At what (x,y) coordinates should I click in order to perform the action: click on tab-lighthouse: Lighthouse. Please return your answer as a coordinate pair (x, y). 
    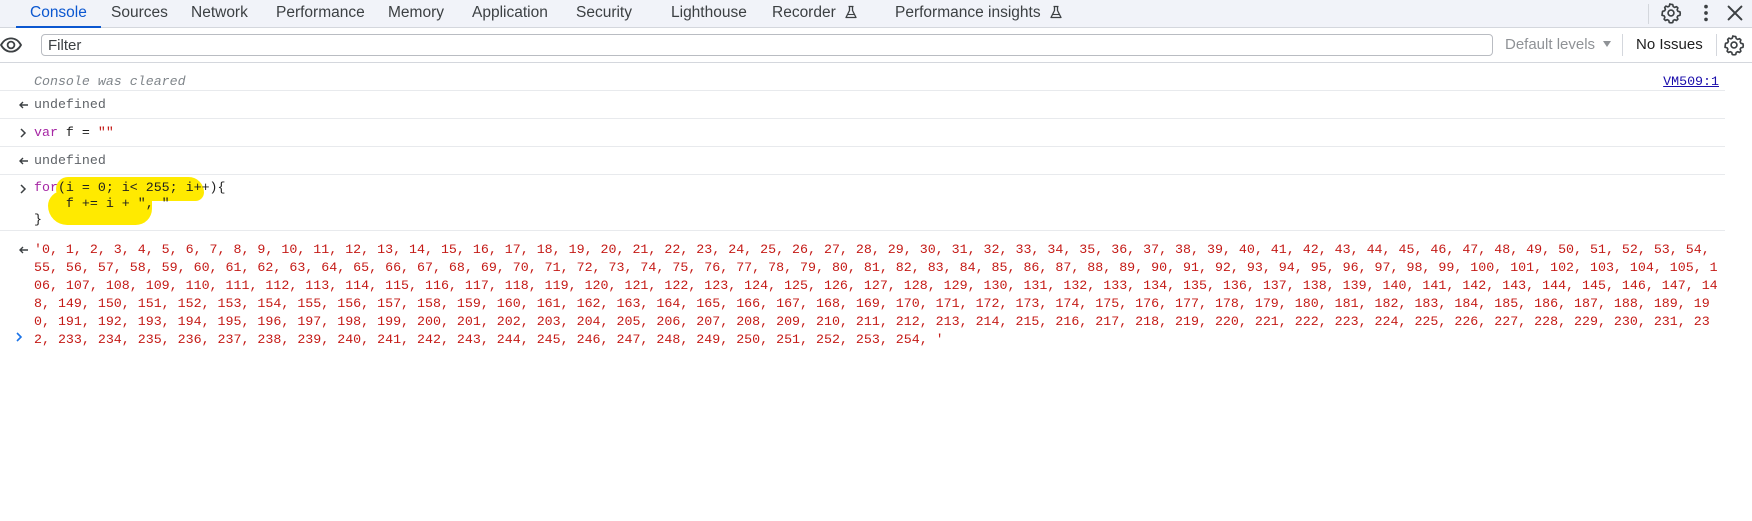
    Looking at the image, I should click on (709, 13).